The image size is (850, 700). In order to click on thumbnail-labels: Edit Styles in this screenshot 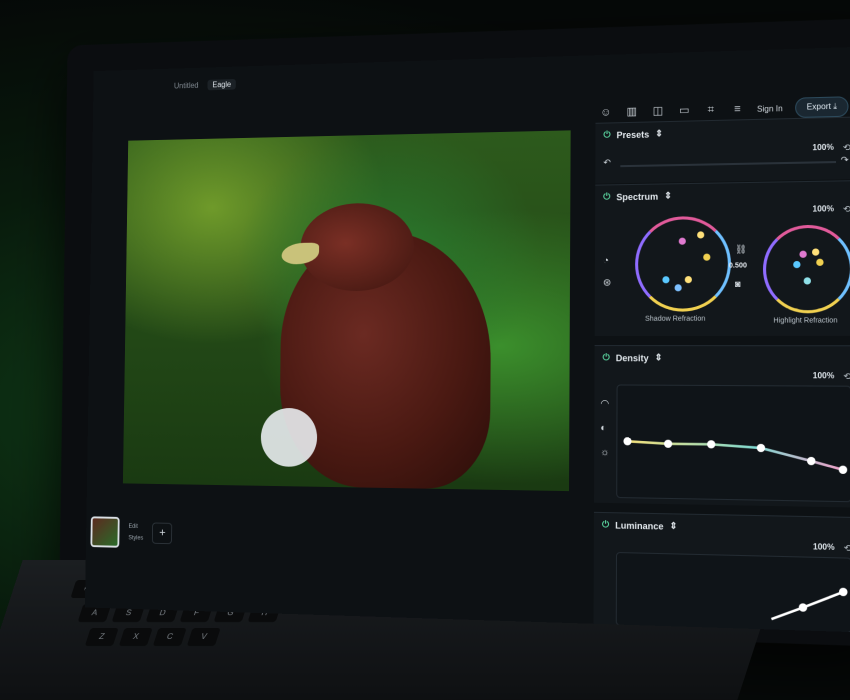, I will do `click(135, 532)`.